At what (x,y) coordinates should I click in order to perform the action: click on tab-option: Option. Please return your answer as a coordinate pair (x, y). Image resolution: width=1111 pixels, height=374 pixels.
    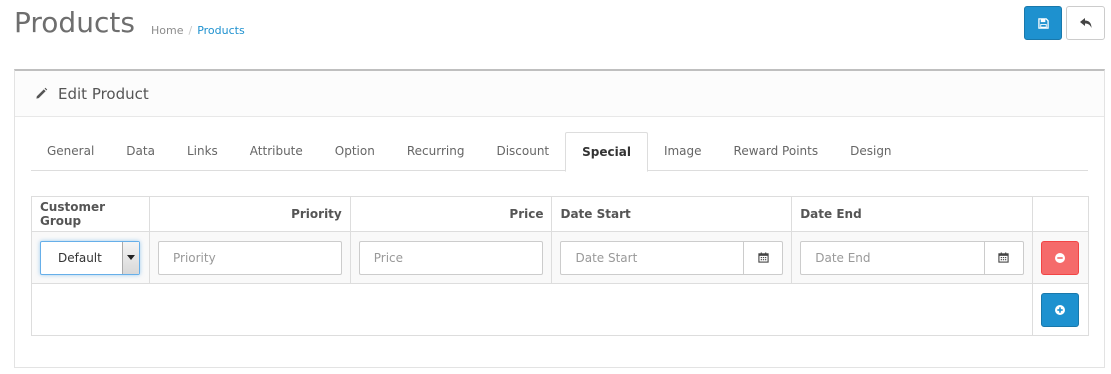
    Looking at the image, I should click on (355, 151).